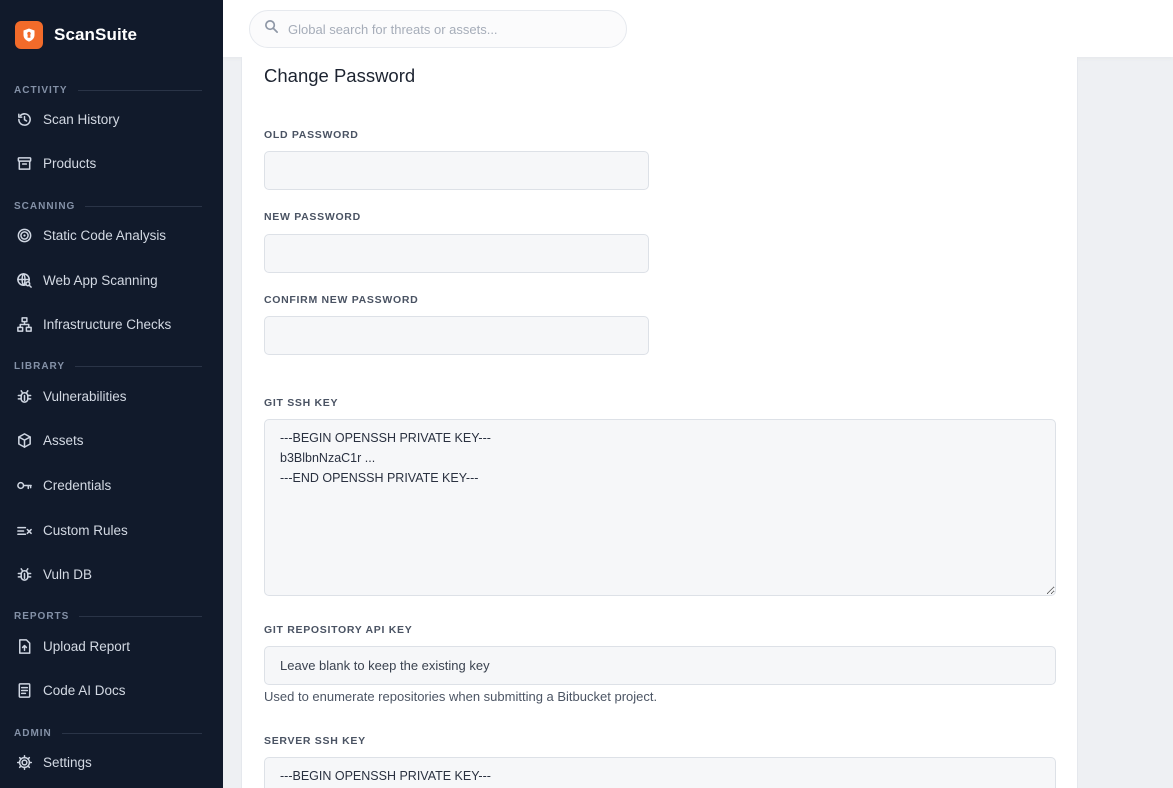 The width and height of the screenshot is (1173, 788). I want to click on new-password-field, so click(456, 253).